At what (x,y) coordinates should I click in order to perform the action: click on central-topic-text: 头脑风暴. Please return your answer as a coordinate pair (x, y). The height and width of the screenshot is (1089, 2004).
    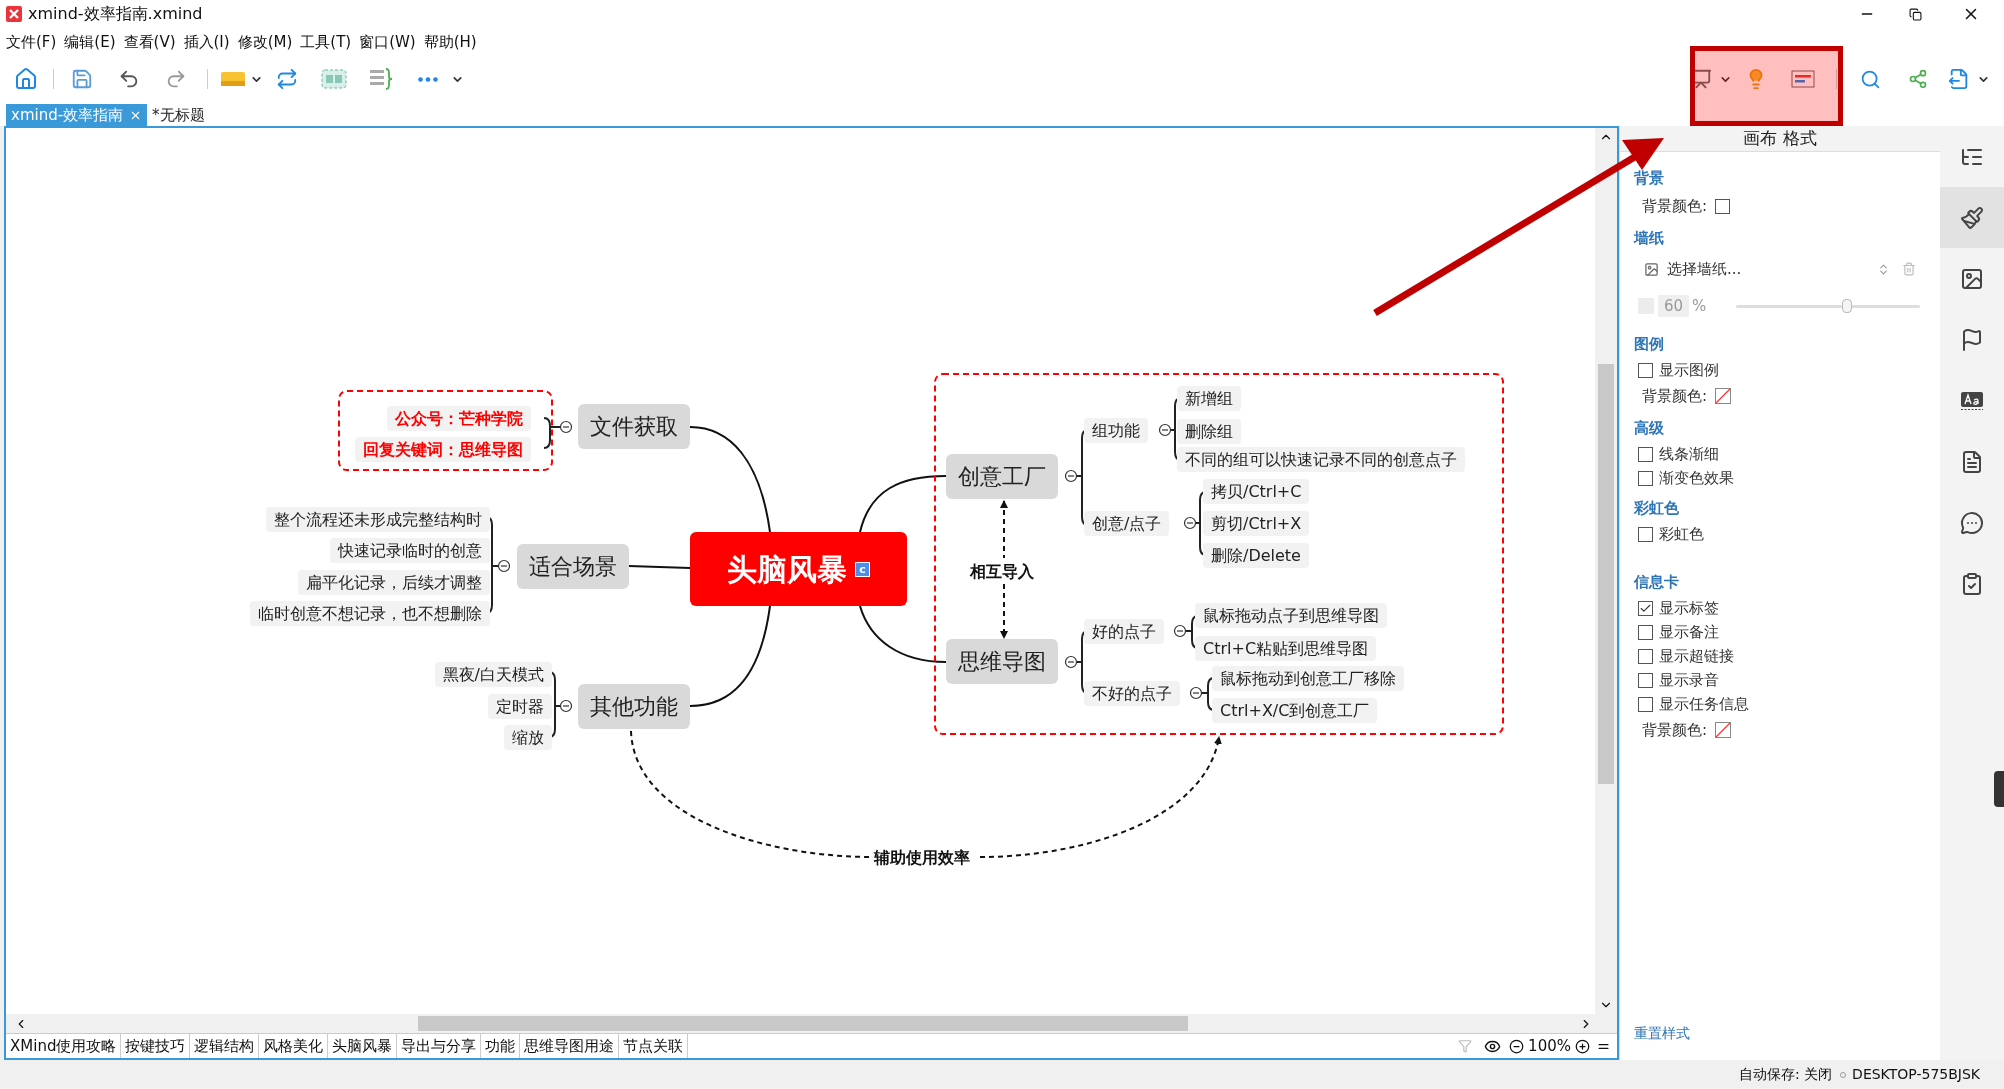
    Looking at the image, I should click on (787, 569).